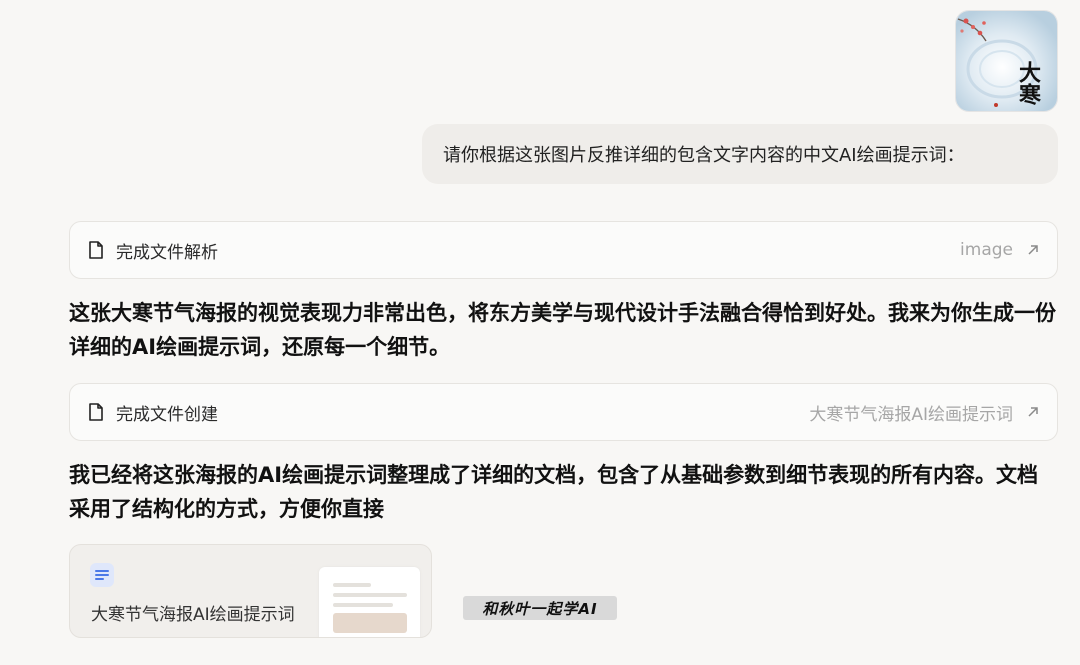 The width and height of the screenshot is (1080, 665). What do you see at coordinates (167, 252) in the screenshot?
I see `file-parse-label: 完成文件解析` at bounding box center [167, 252].